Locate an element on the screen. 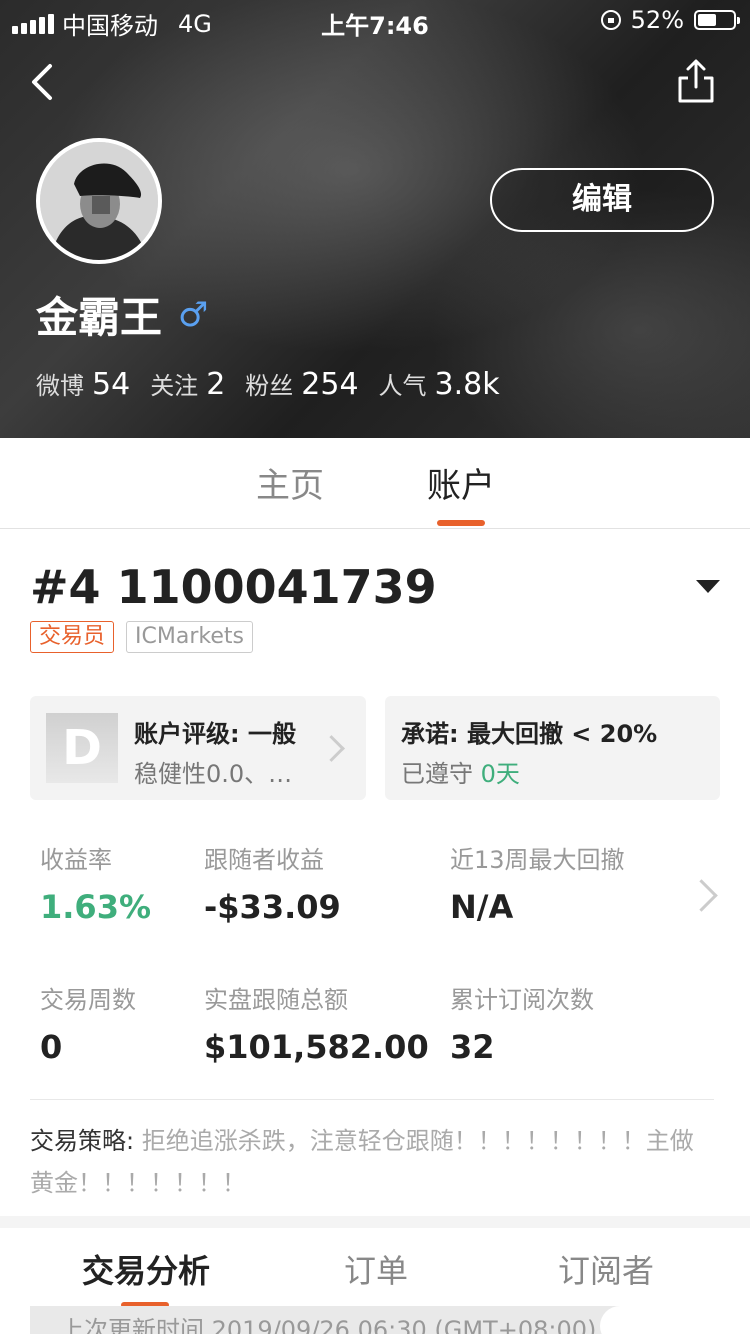  section-gap is located at coordinates (375, 1222).